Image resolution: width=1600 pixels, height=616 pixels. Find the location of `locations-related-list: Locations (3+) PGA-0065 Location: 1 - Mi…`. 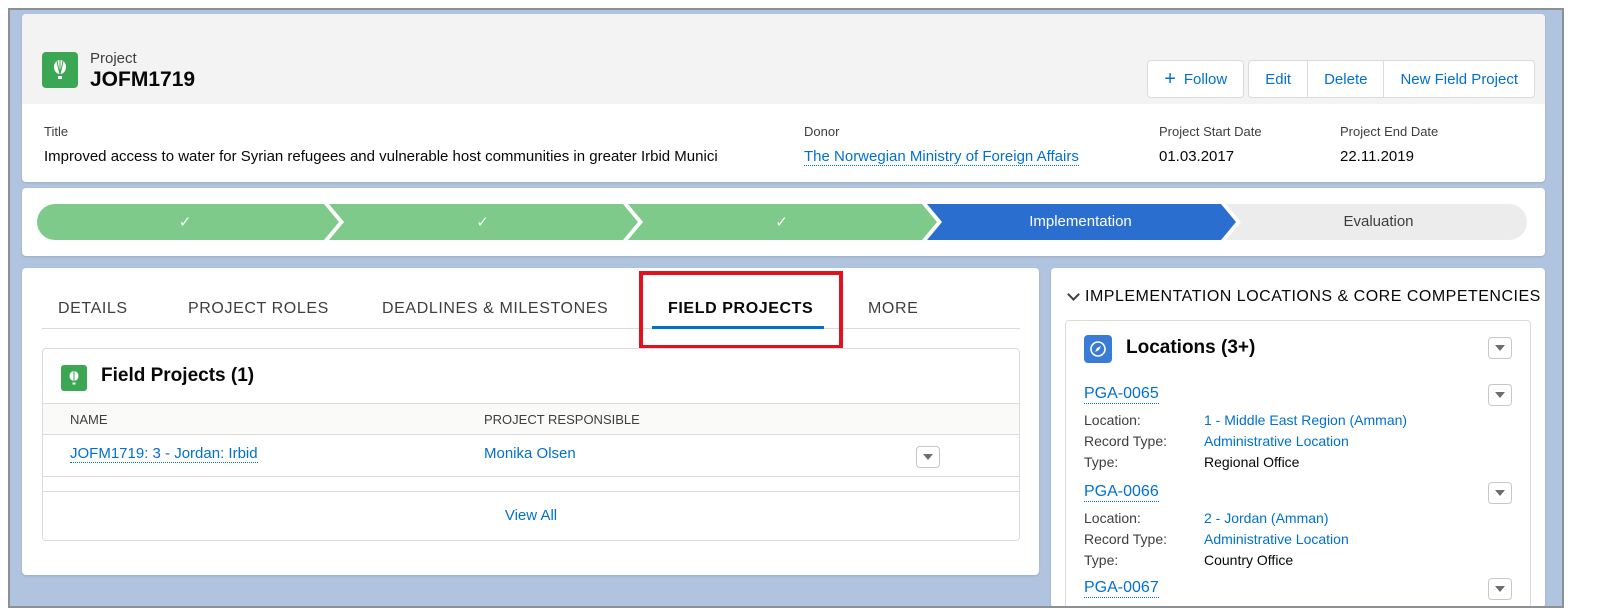

locations-related-list: Locations (3+) PGA-0065 Location: 1 - Mi… is located at coordinates (1298, 463).